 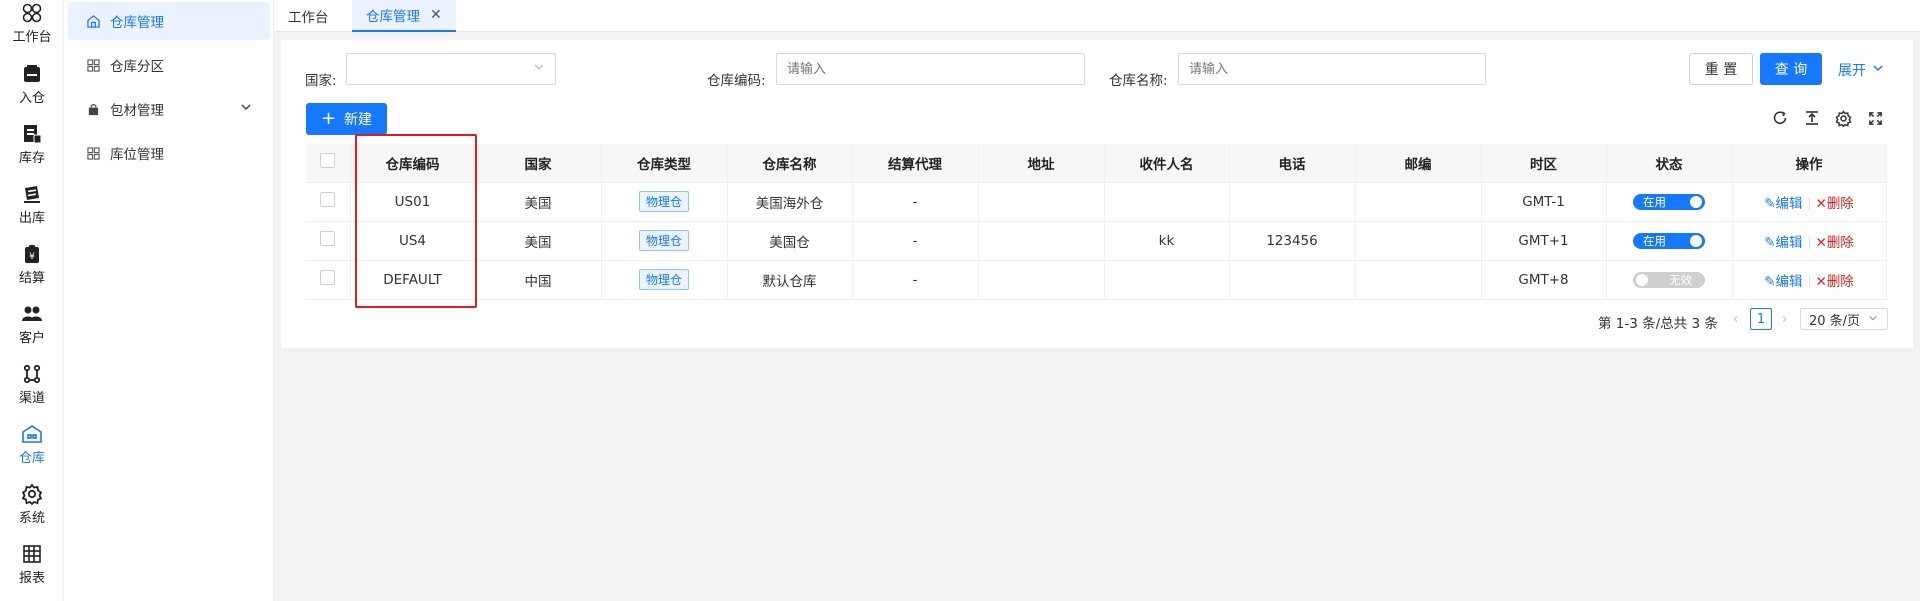 I want to click on tab-dashboard: 工作台, so click(x=308, y=16).